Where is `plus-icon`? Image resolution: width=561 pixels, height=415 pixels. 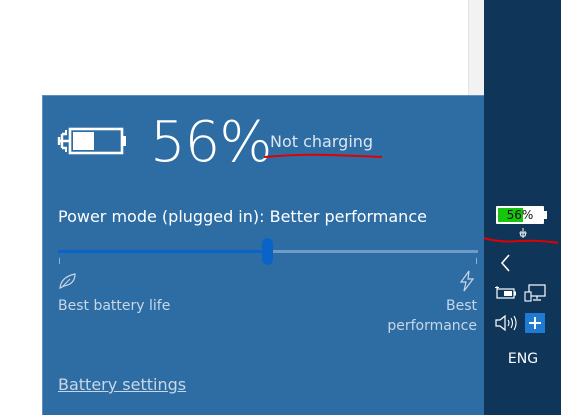
plus-icon is located at coordinates (535, 323).